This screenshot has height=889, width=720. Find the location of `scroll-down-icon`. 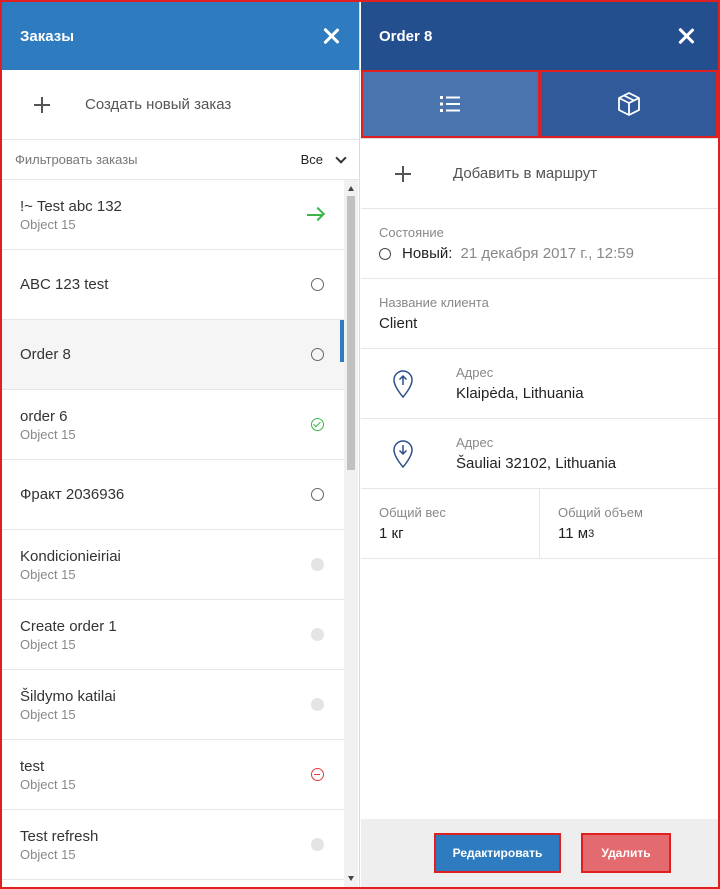

scroll-down-icon is located at coordinates (351, 878).